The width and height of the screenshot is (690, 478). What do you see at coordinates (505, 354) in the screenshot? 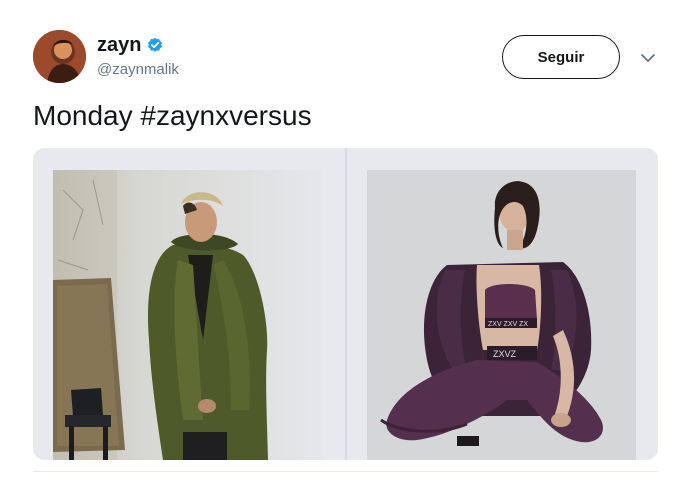
I see `pants-band-text: ZXVZ` at bounding box center [505, 354].